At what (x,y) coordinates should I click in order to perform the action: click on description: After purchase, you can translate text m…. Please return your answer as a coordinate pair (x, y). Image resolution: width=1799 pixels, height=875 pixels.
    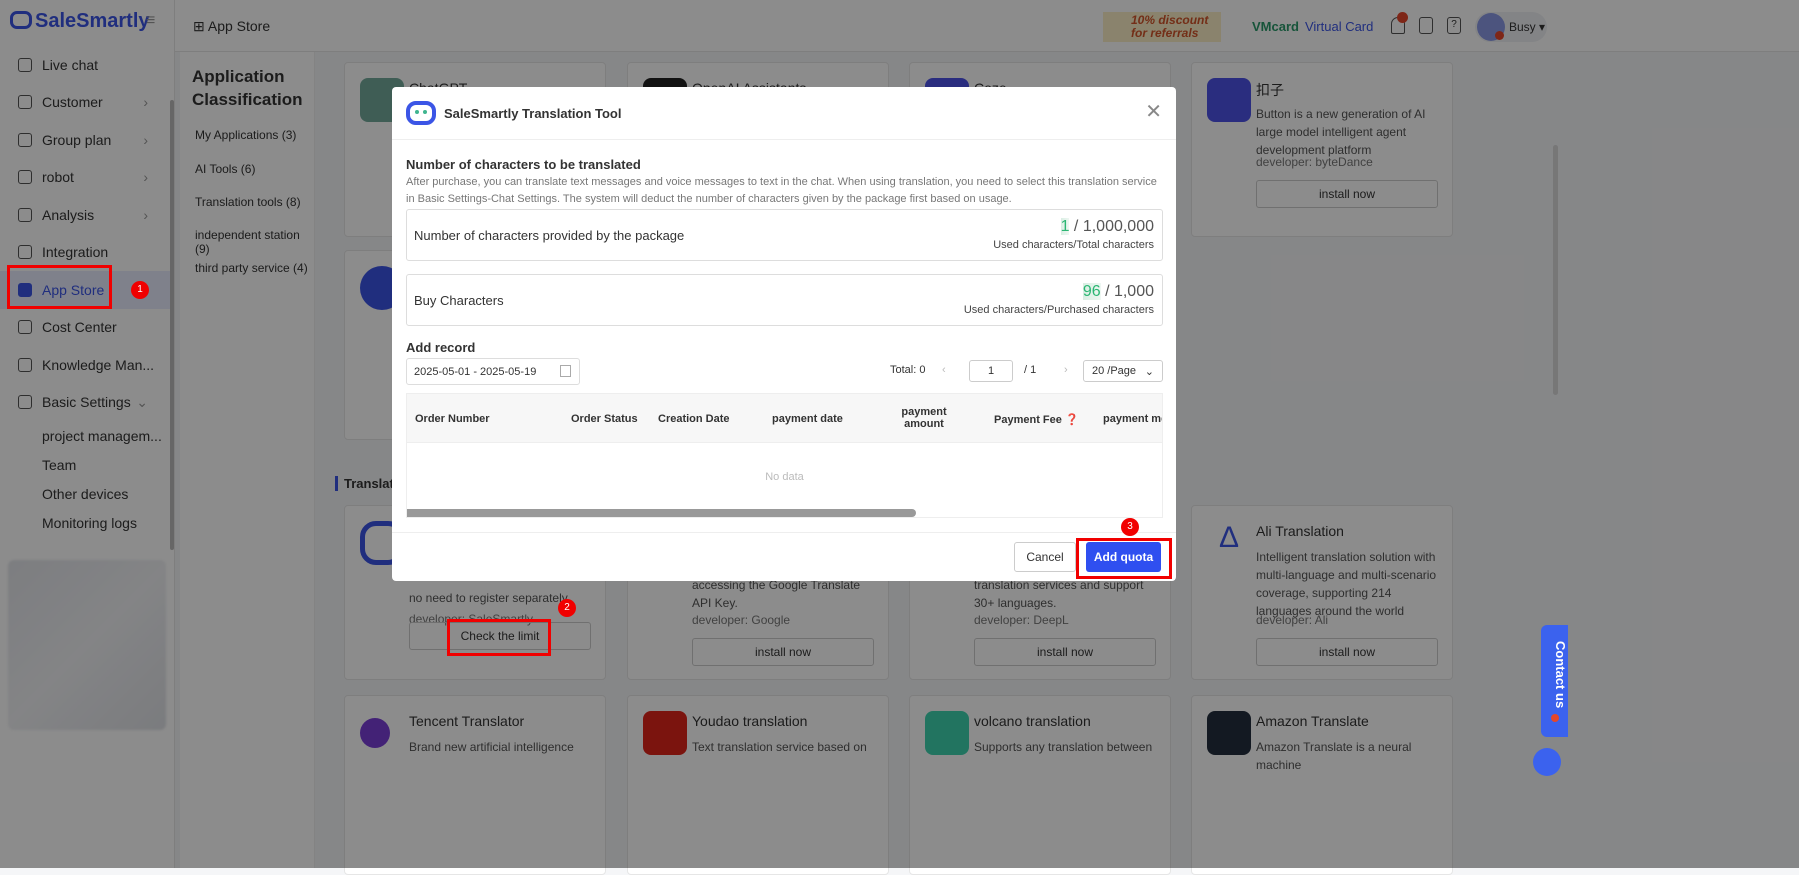
    Looking at the image, I should click on (781, 190).